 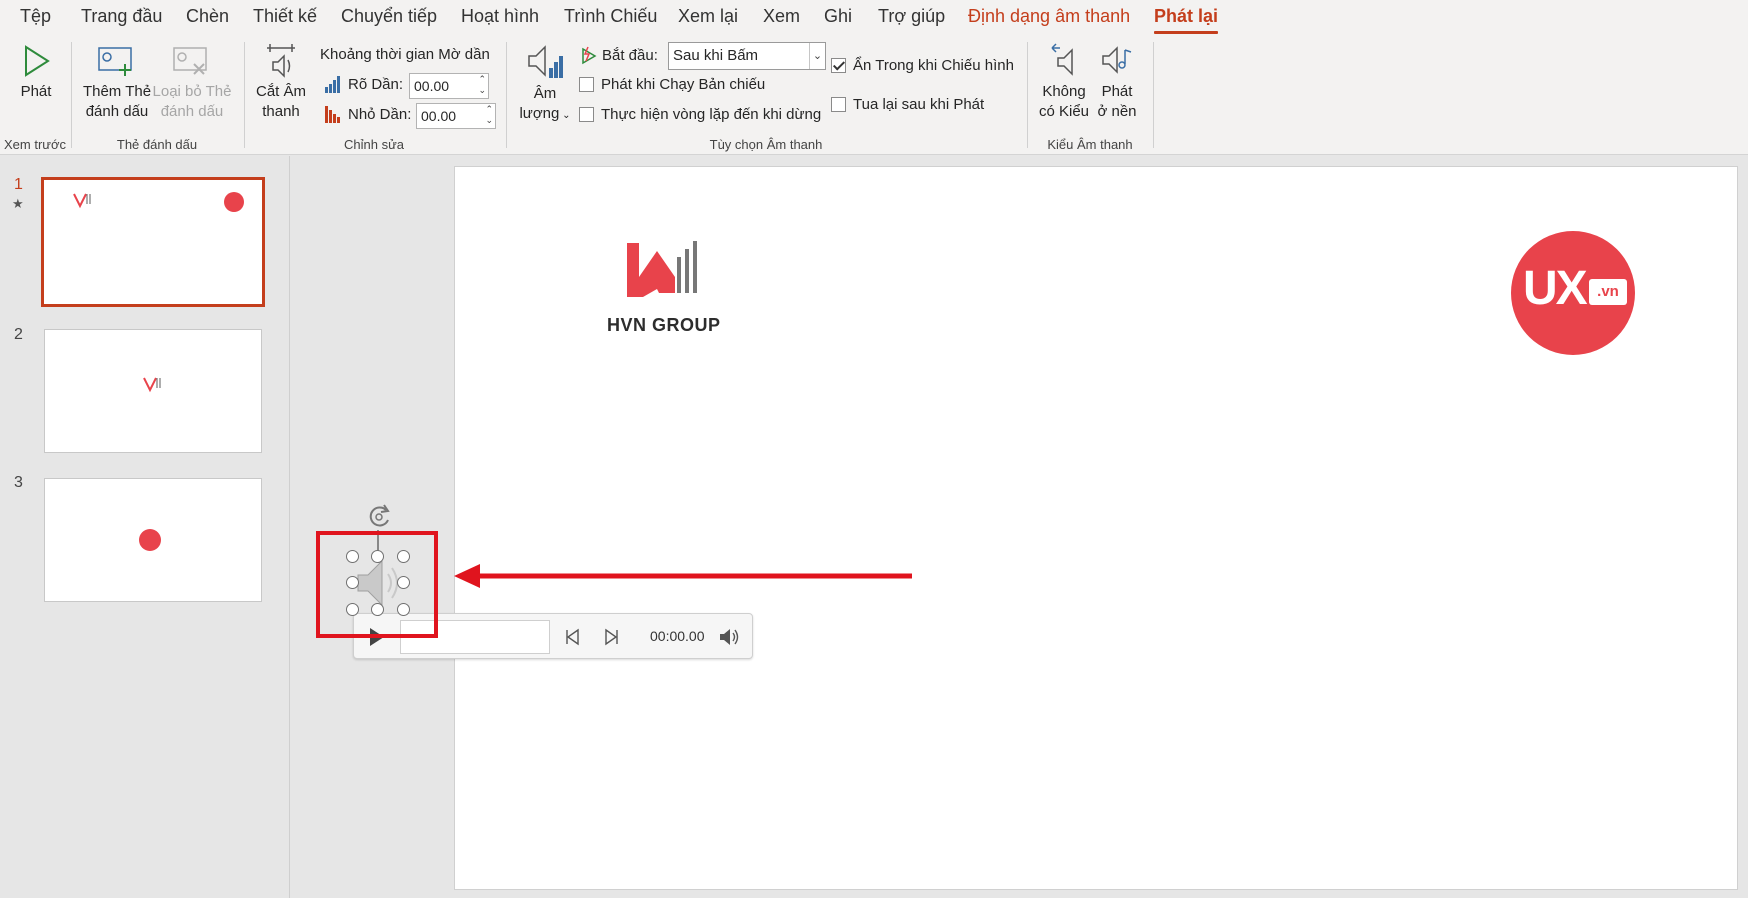 I want to click on annotation-arrow, so click(x=683, y=576).